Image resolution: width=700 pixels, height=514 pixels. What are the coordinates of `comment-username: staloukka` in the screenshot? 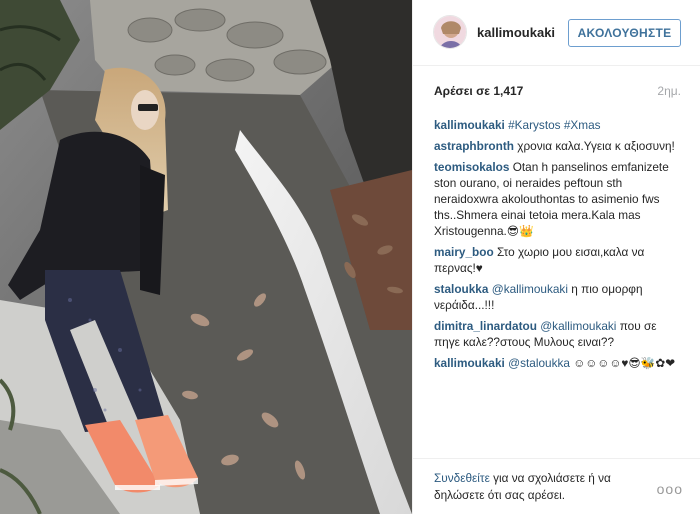 It's located at (461, 289).